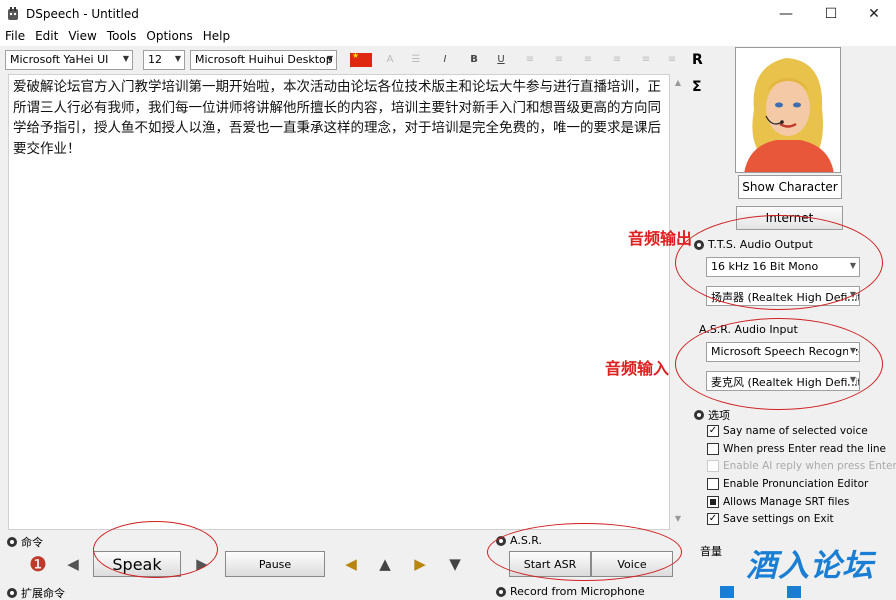 The image size is (896, 600). I want to click on menu-view: View, so click(82, 37).